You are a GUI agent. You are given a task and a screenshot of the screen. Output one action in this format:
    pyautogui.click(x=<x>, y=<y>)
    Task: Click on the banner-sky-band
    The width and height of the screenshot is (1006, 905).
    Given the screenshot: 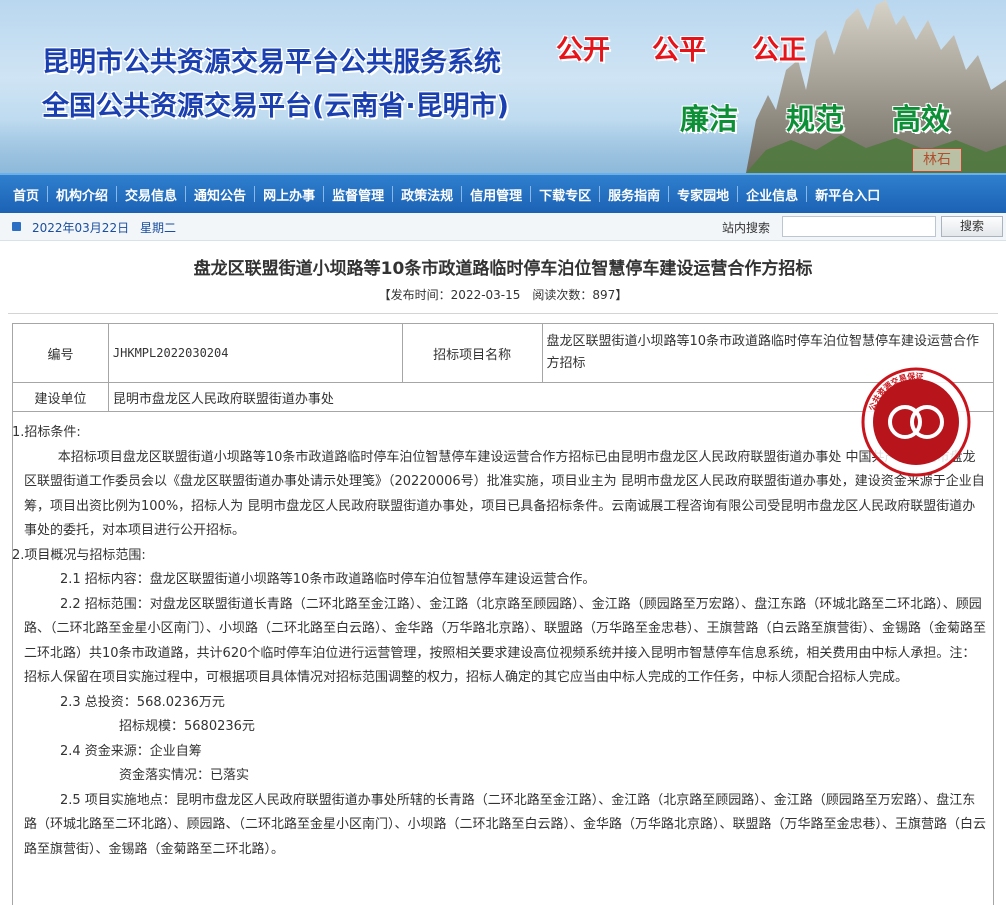 What is the action you would take?
    pyautogui.click(x=380, y=146)
    